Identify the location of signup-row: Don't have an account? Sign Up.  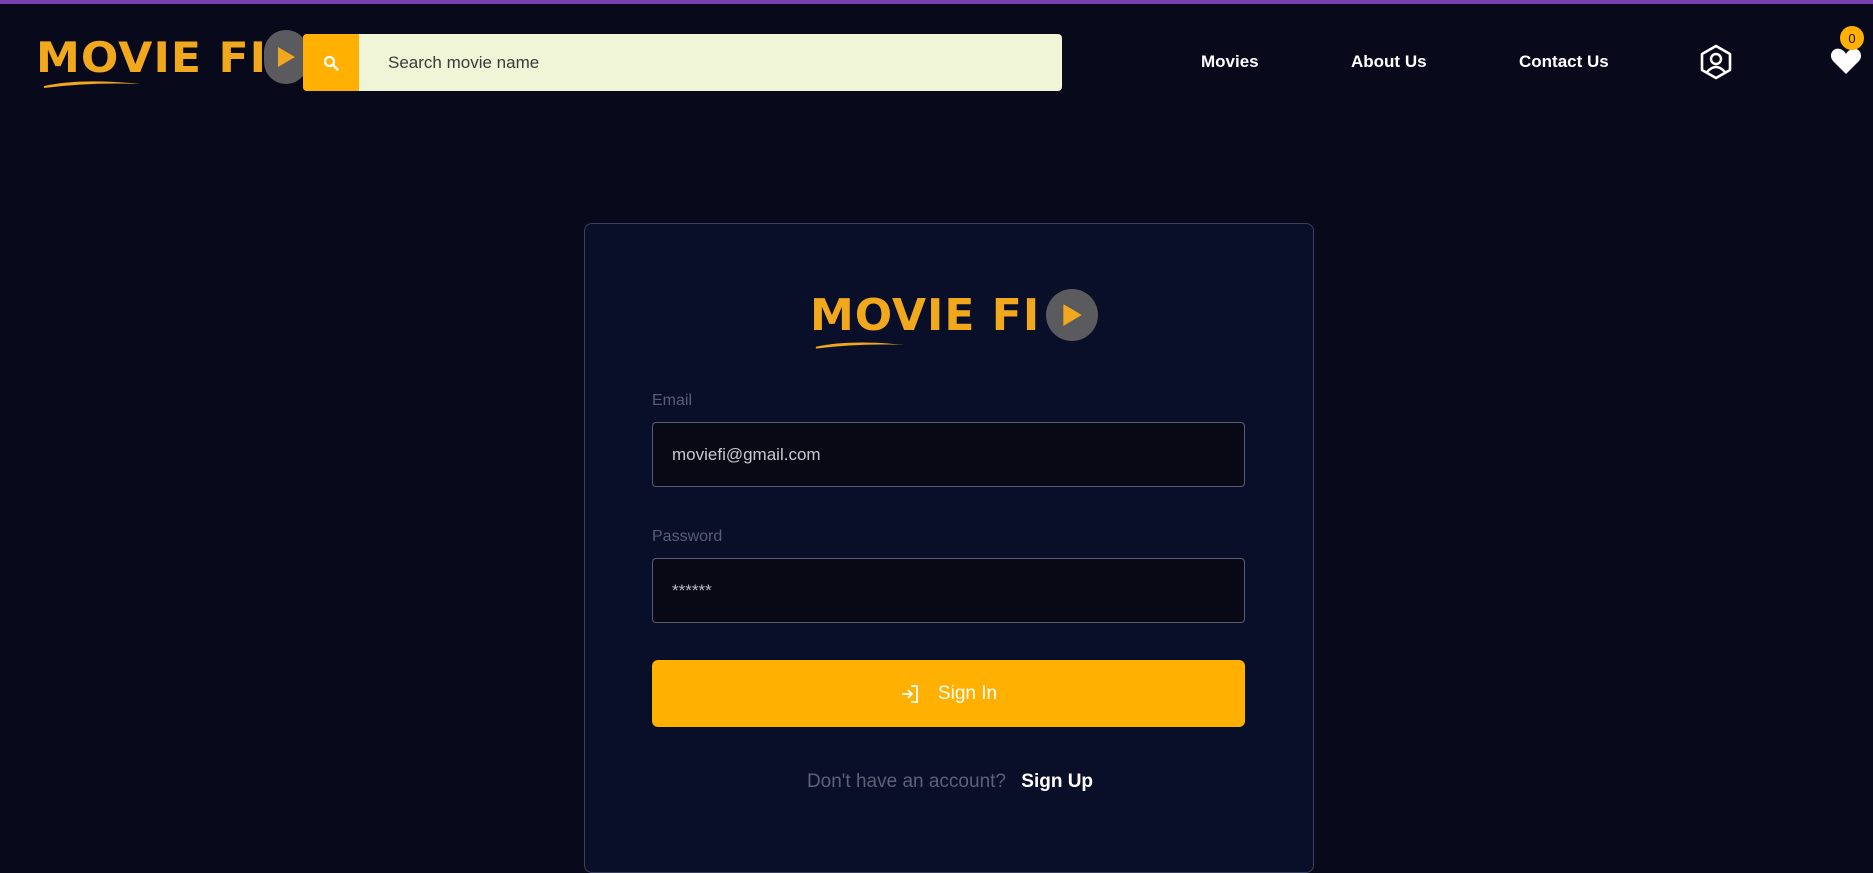
(950, 782).